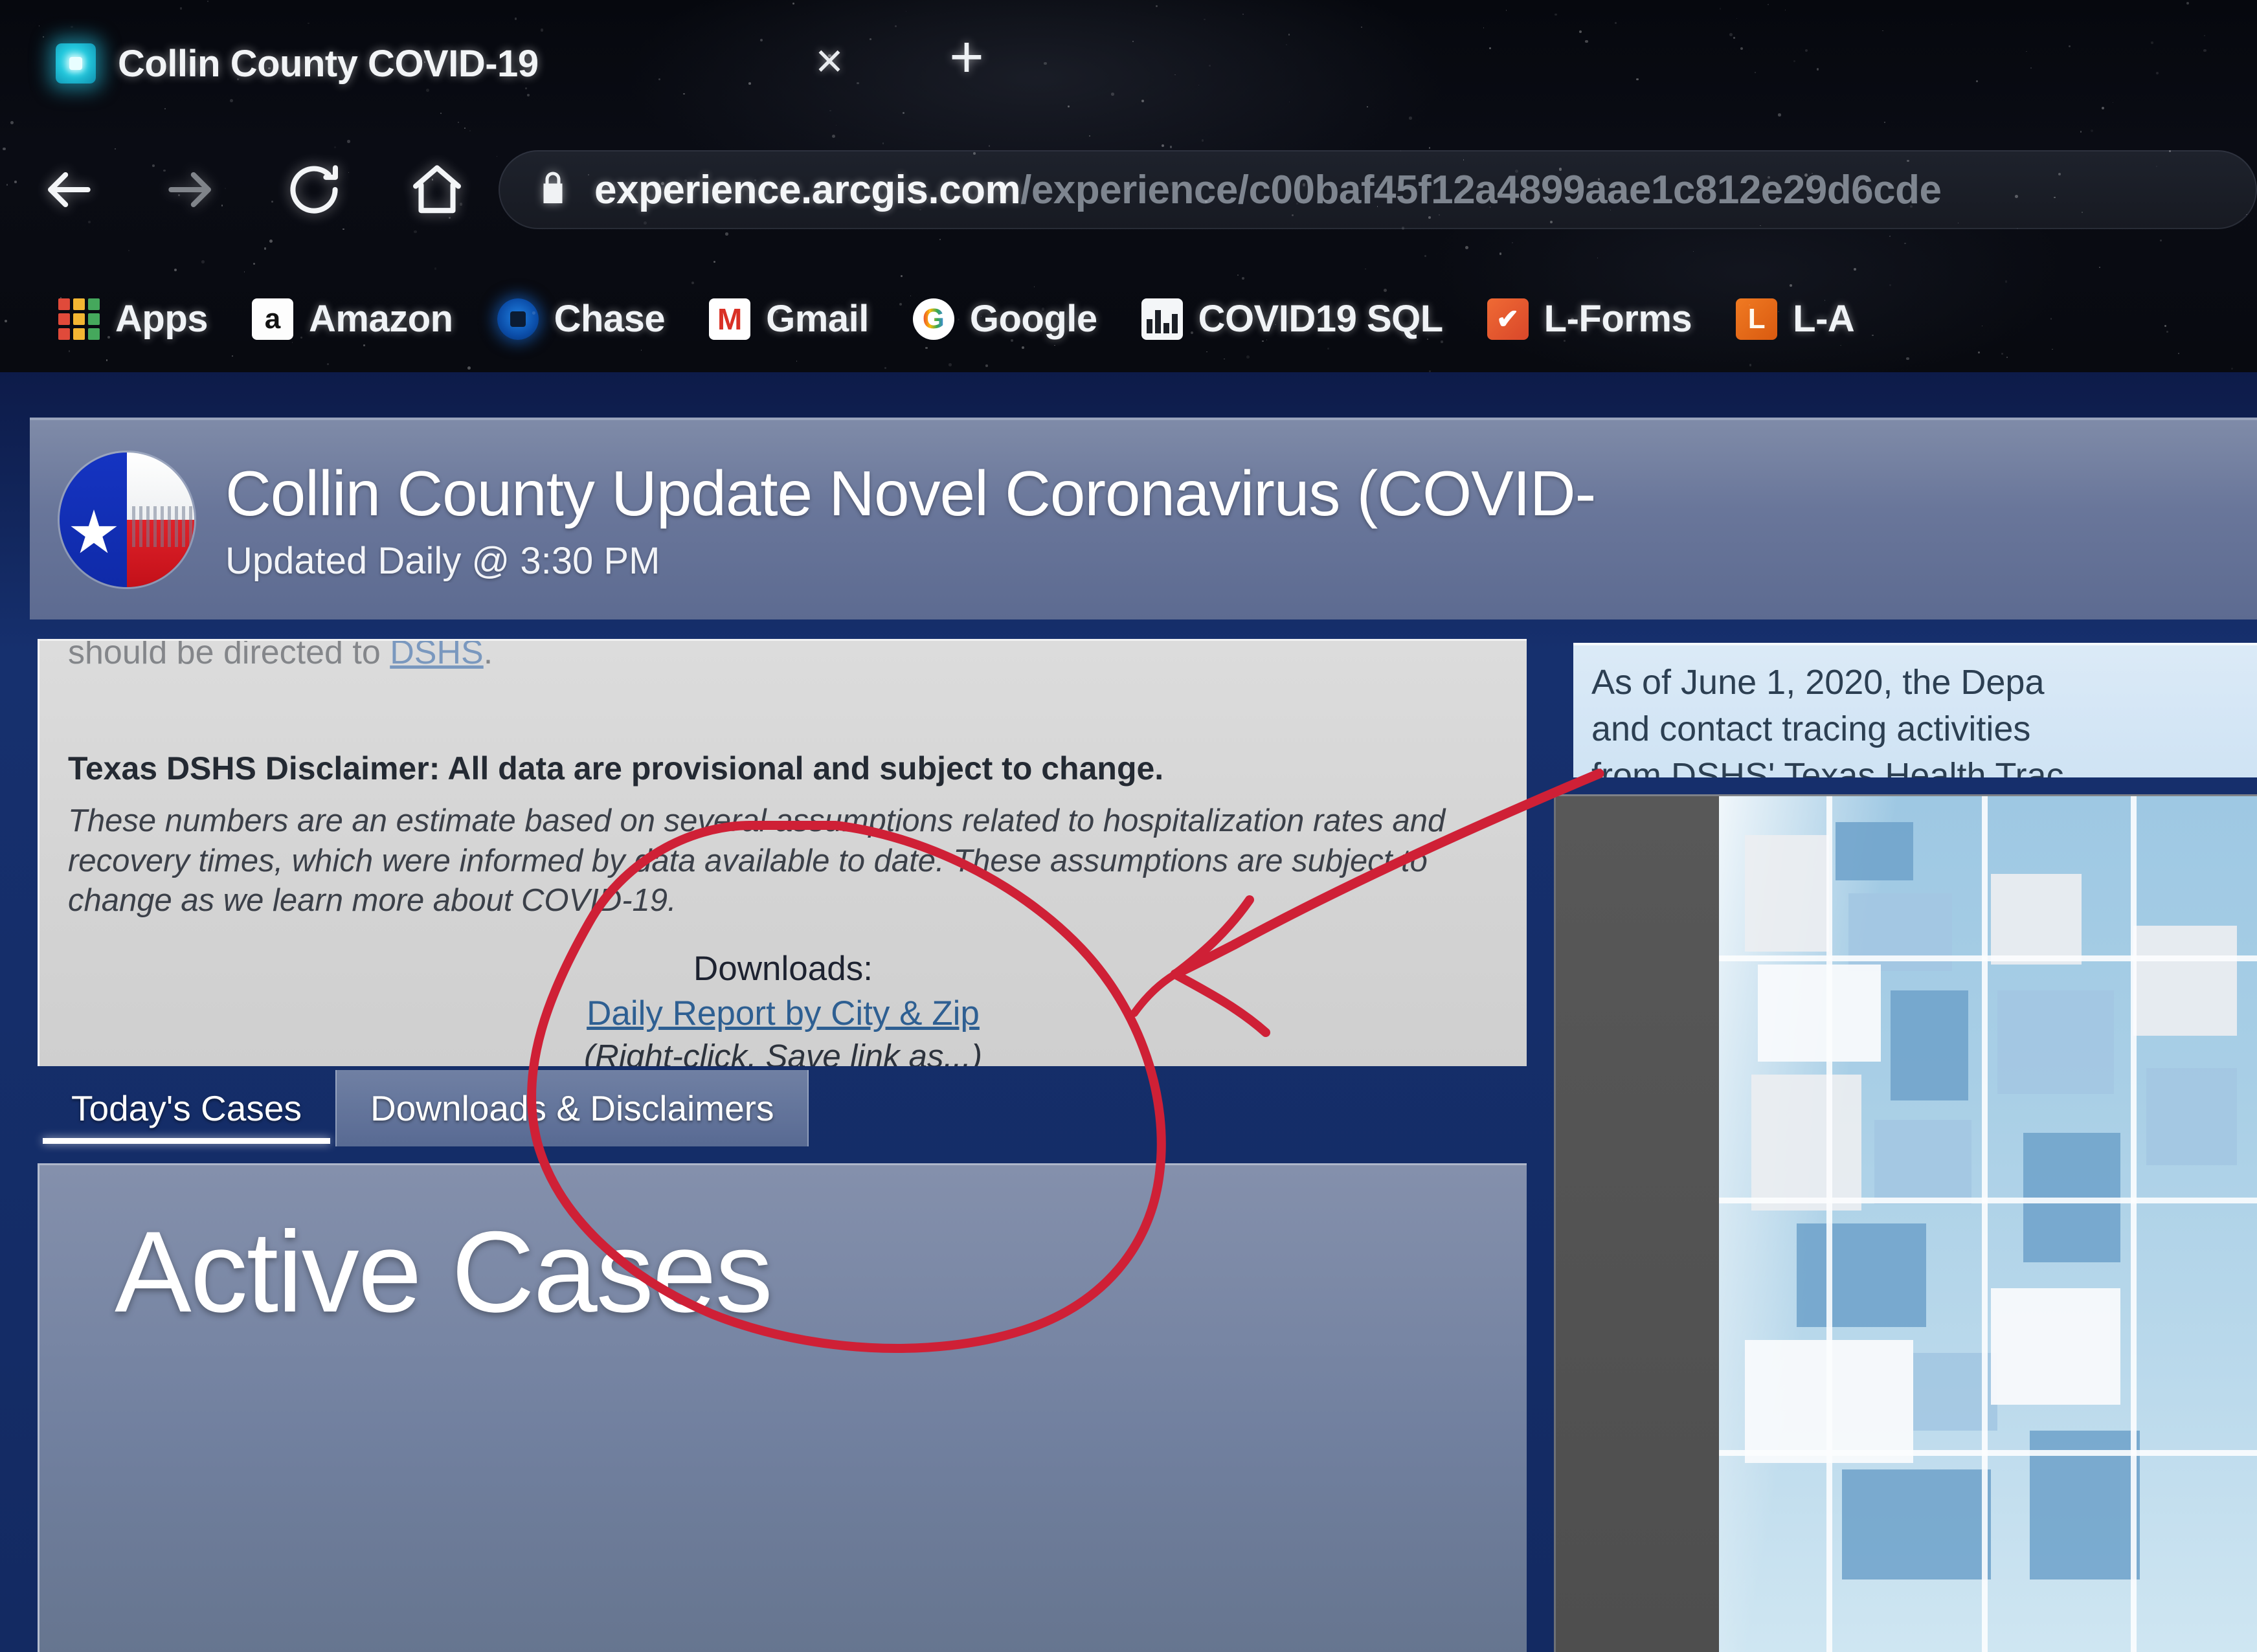  I want to click on downloads-heading: Downloads:, so click(783, 969).